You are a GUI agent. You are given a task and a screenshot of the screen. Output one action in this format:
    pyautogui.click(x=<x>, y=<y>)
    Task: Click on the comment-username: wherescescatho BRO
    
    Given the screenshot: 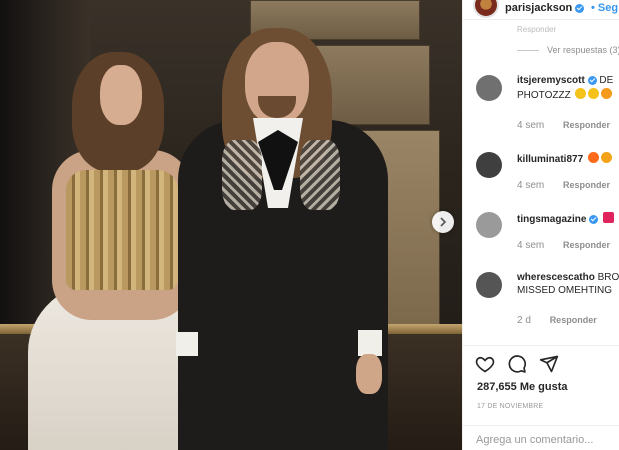 What is the action you would take?
    pyautogui.click(x=568, y=277)
    